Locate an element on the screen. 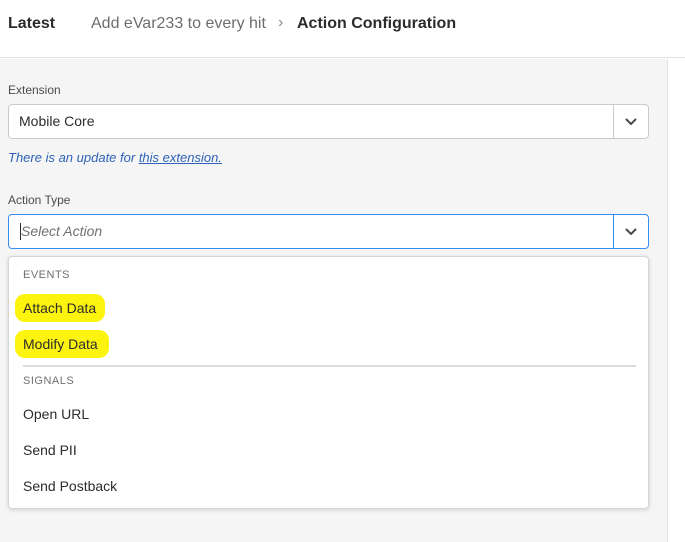 The height and width of the screenshot is (542, 685). action-type-select: Select Action is located at coordinates (328, 231).